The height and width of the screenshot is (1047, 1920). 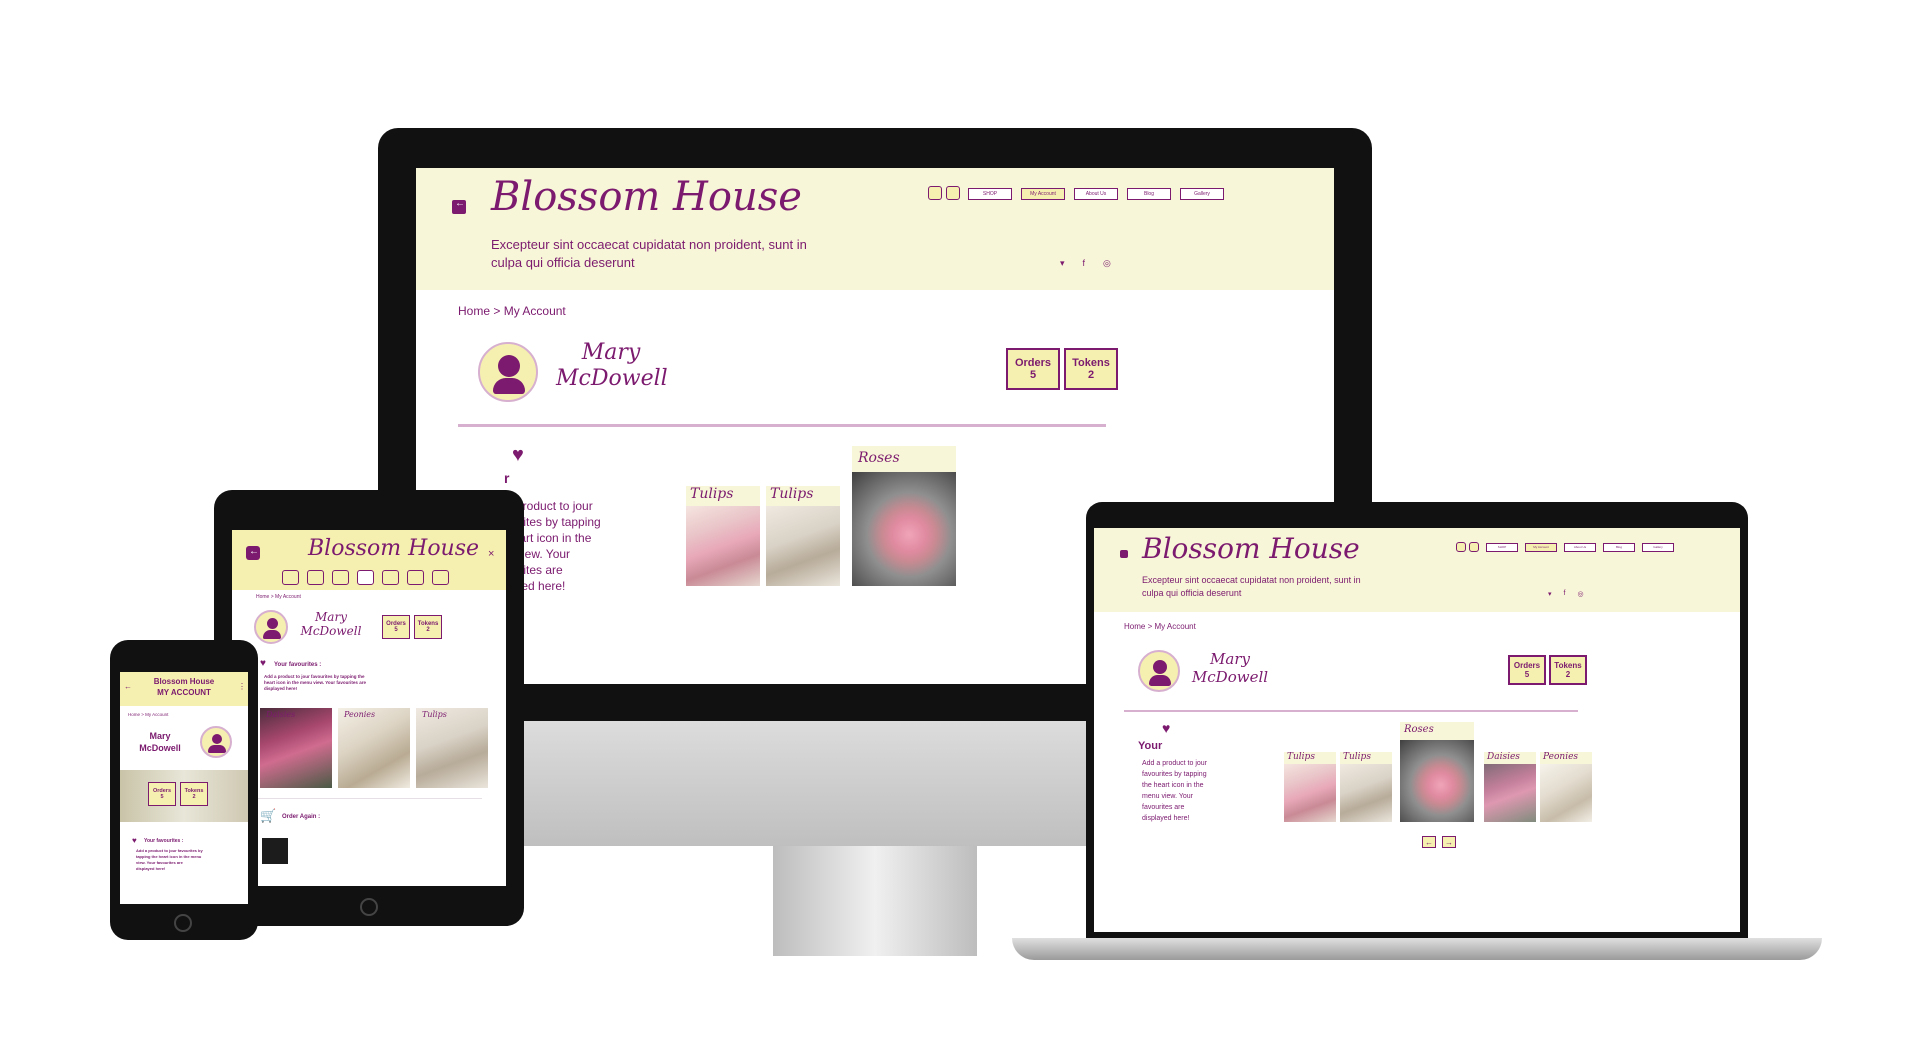 I want to click on arrow-left-icon: ←, so click(x=254, y=551).